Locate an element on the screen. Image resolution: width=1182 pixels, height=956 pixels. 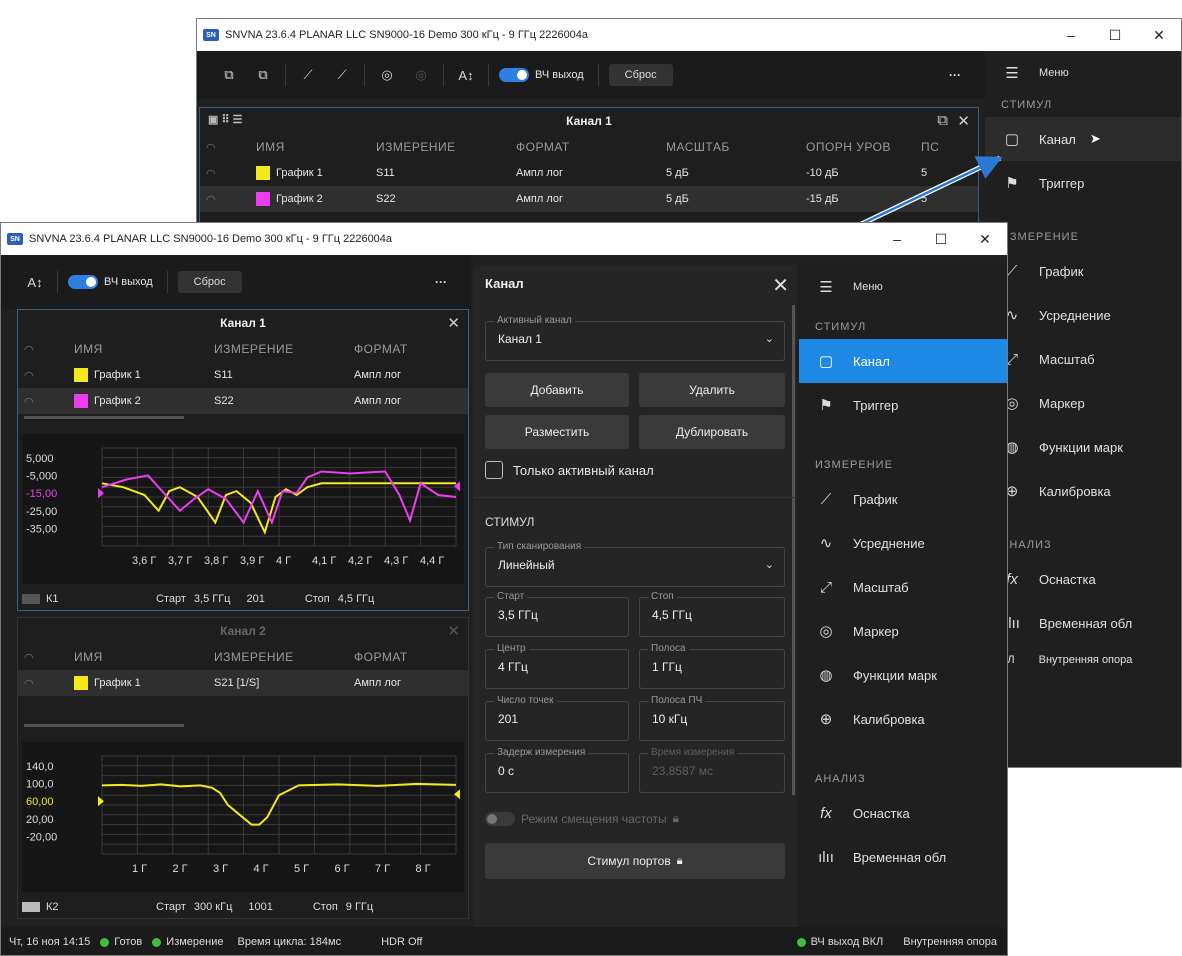
x-tick-label: 3,9 Г is located at coordinates (252, 561).